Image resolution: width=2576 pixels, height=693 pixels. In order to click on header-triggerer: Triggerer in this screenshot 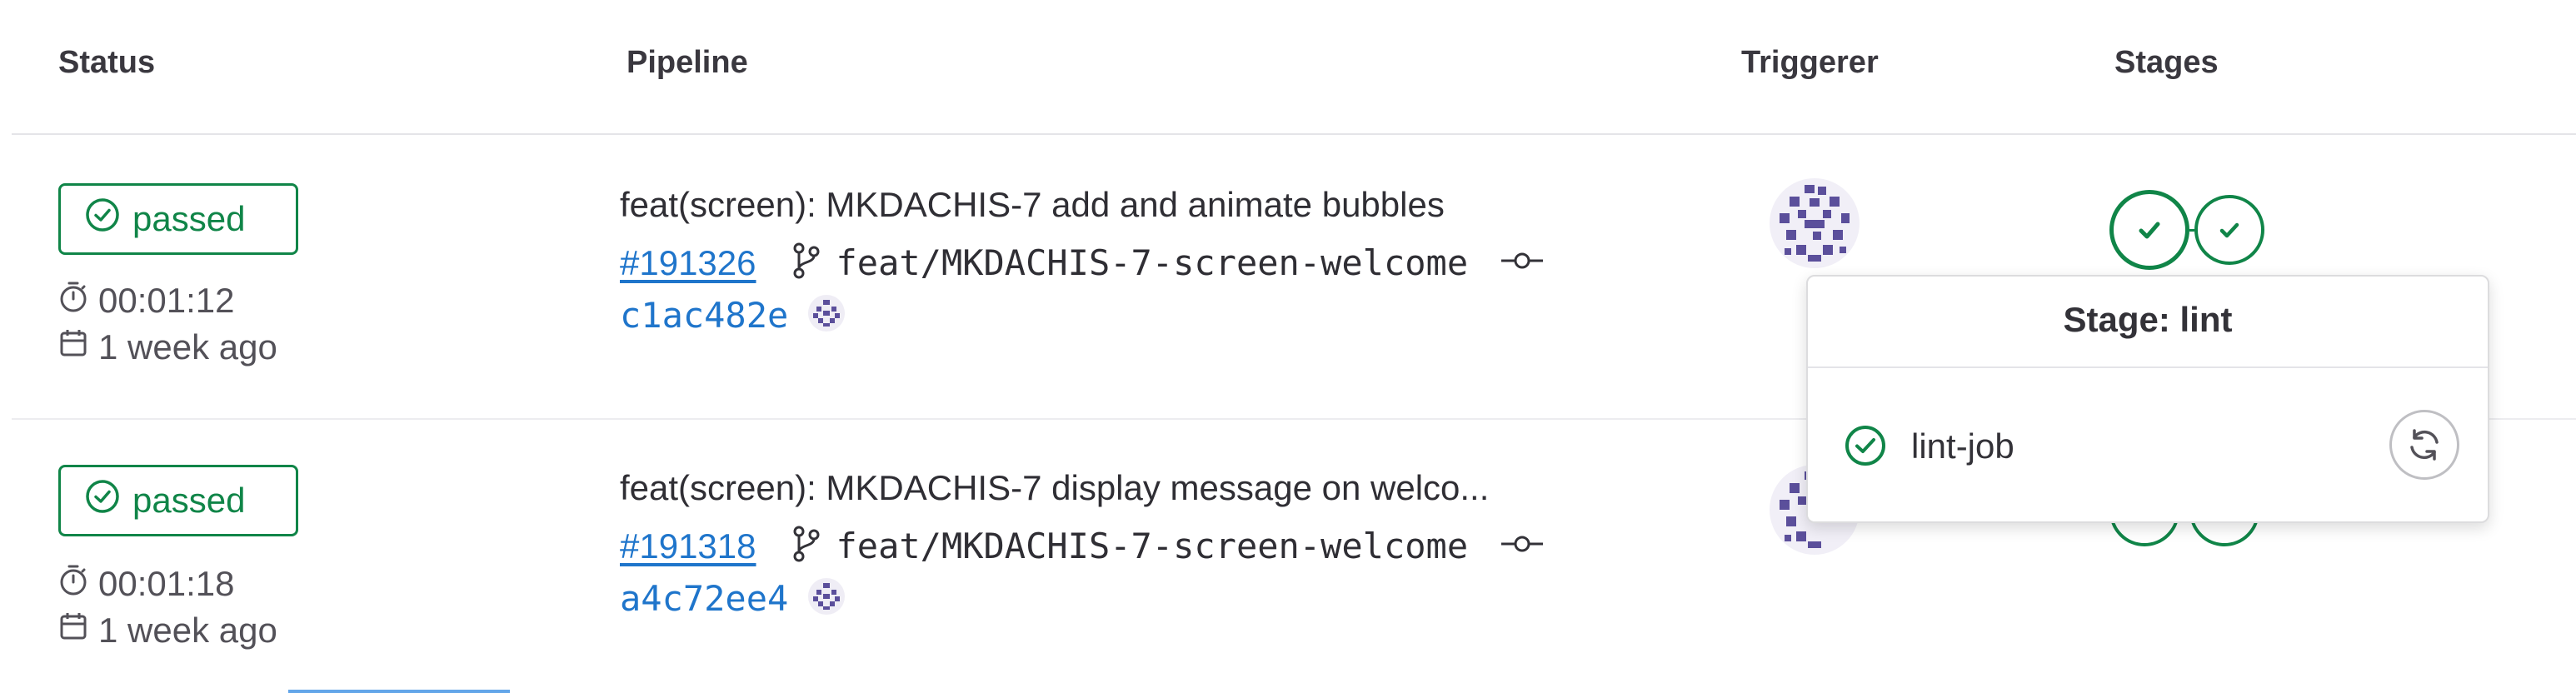, I will do `click(1810, 62)`.